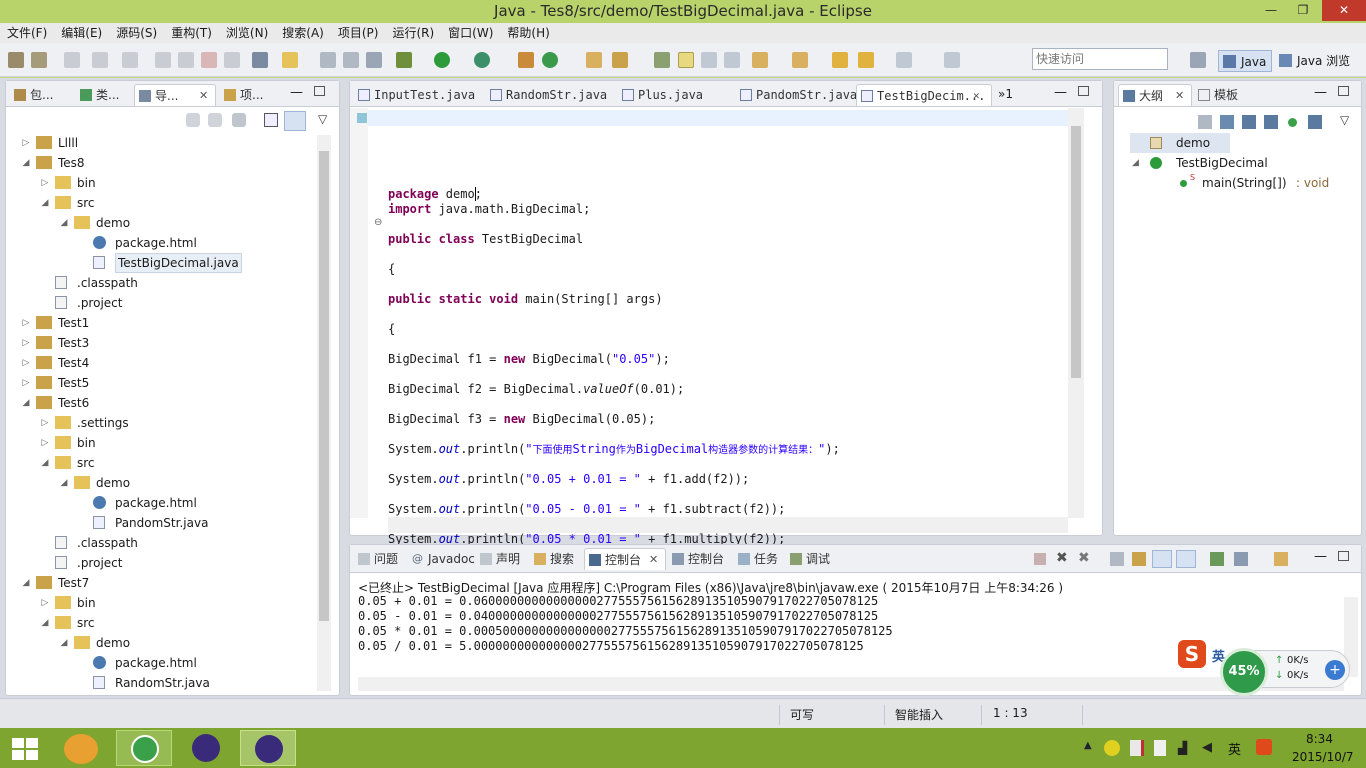 The height and width of the screenshot is (768, 1366). What do you see at coordinates (732, 60) in the screenshot?
I see `show-whitespace-icon` at bounding box center [732, 60].